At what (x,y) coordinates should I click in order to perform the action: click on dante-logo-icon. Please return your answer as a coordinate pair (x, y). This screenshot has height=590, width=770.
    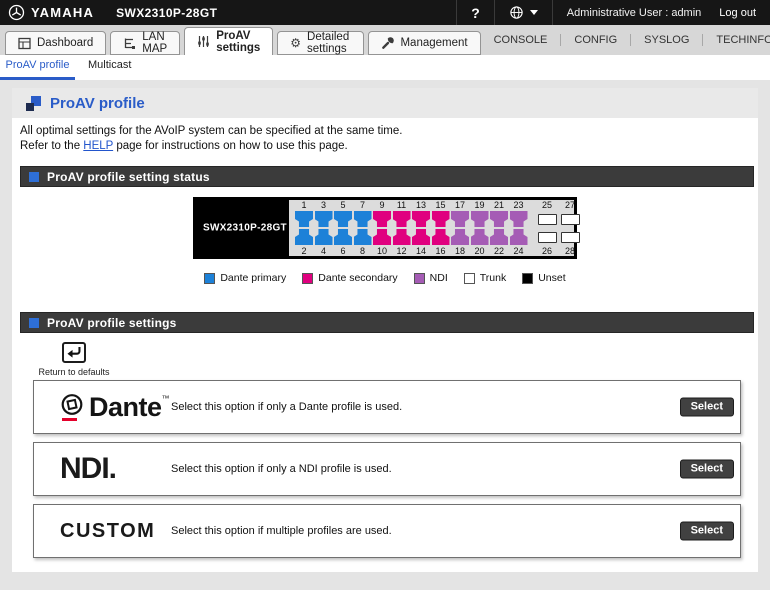
    Looking at the image, I should click on (73, 407).